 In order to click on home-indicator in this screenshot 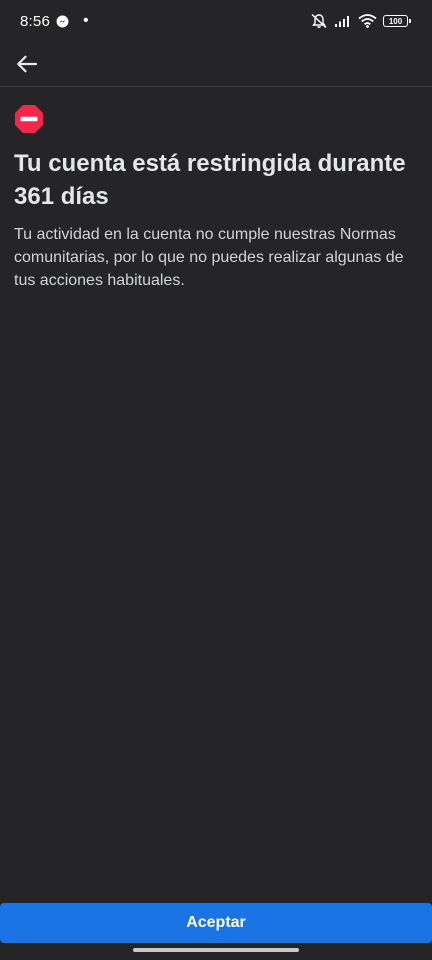, I will do `click(216, 950)`.